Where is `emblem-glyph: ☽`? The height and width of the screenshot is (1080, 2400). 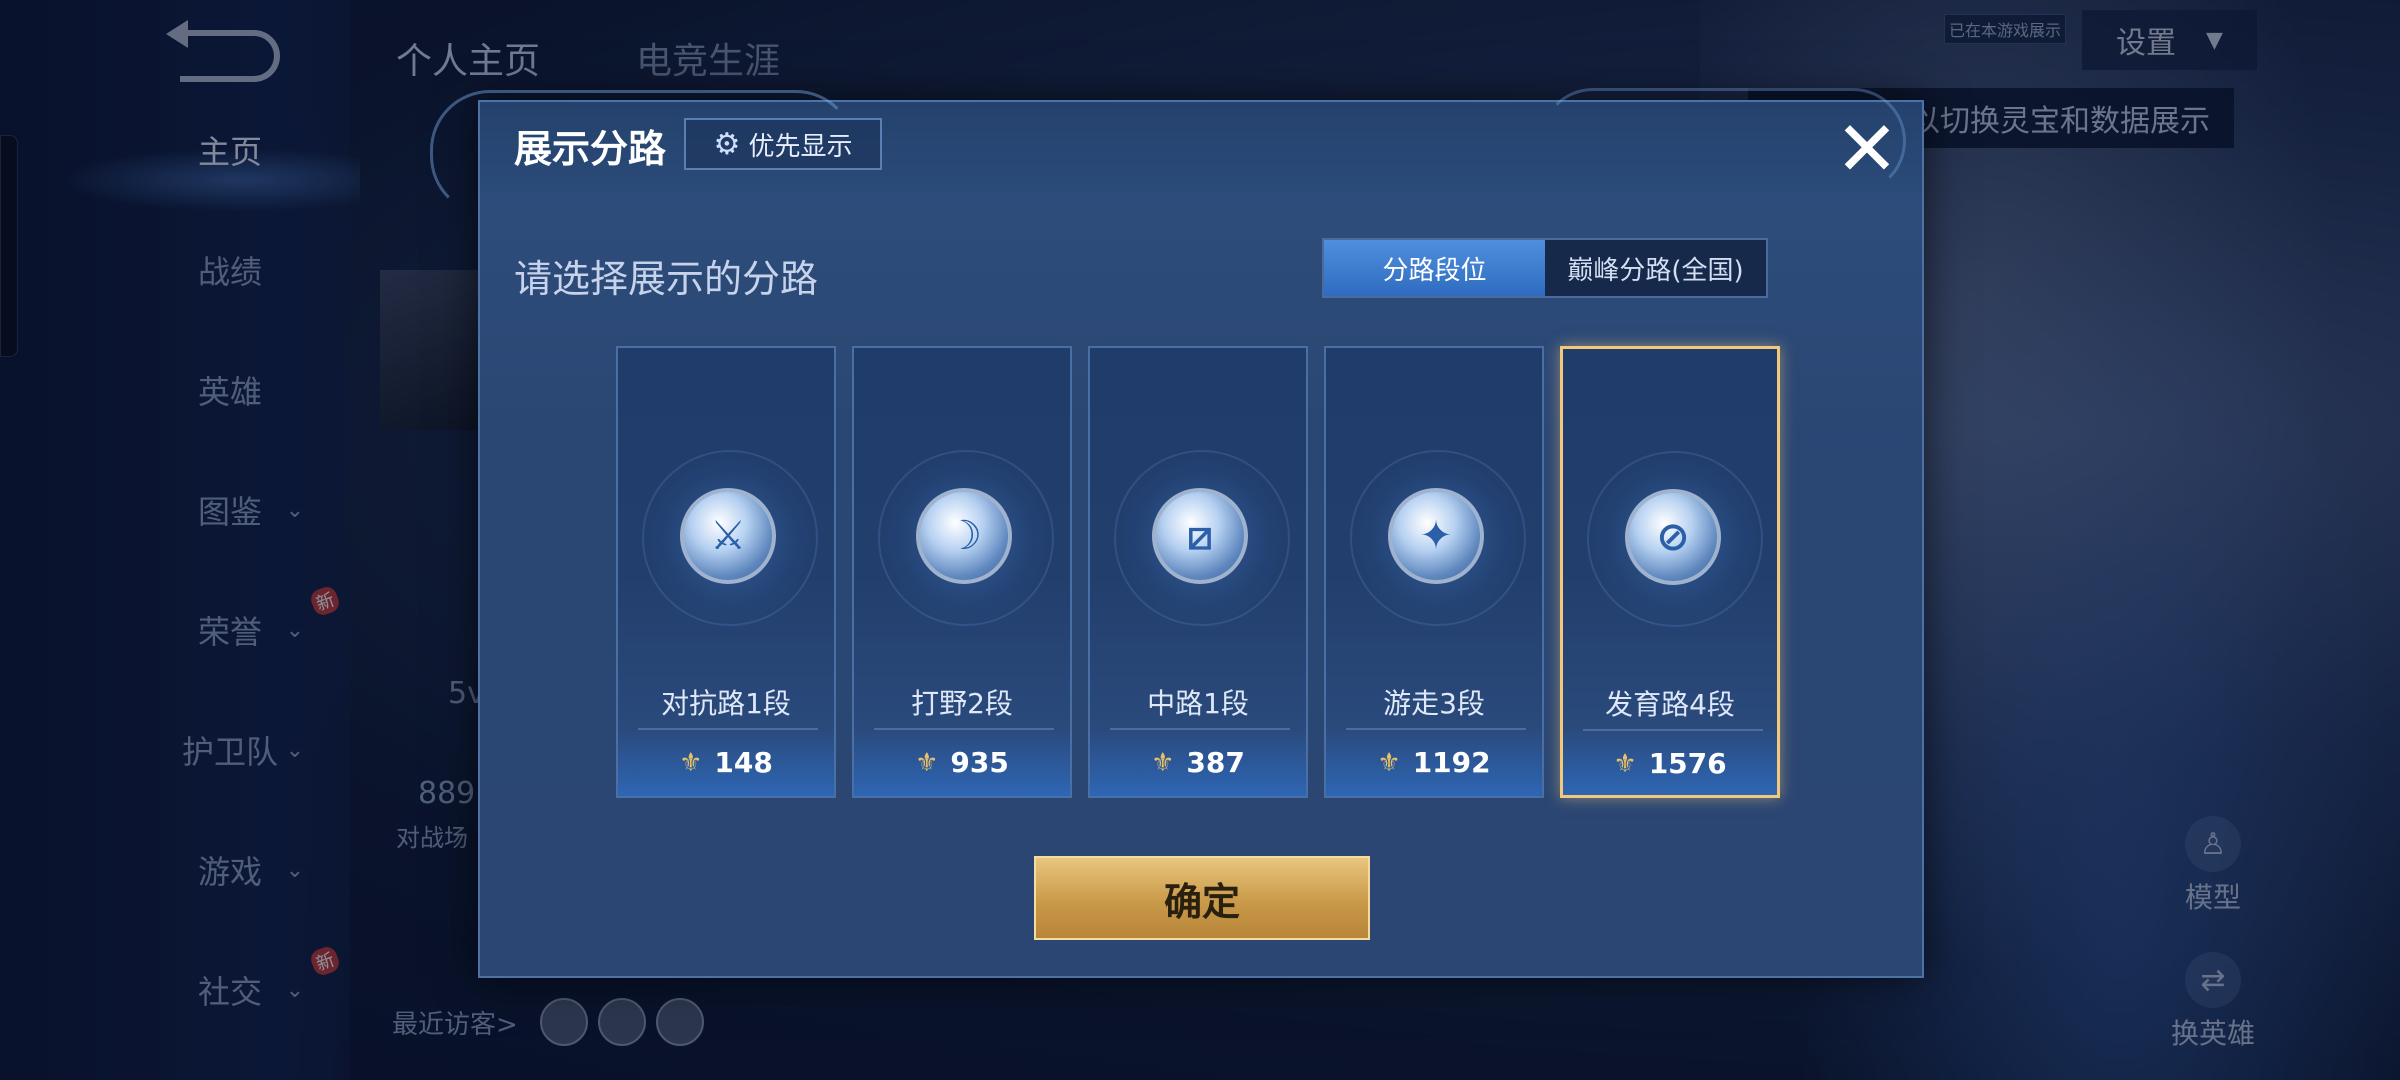 emblem-glyph: ☽ is located at coordinates (964, 536).